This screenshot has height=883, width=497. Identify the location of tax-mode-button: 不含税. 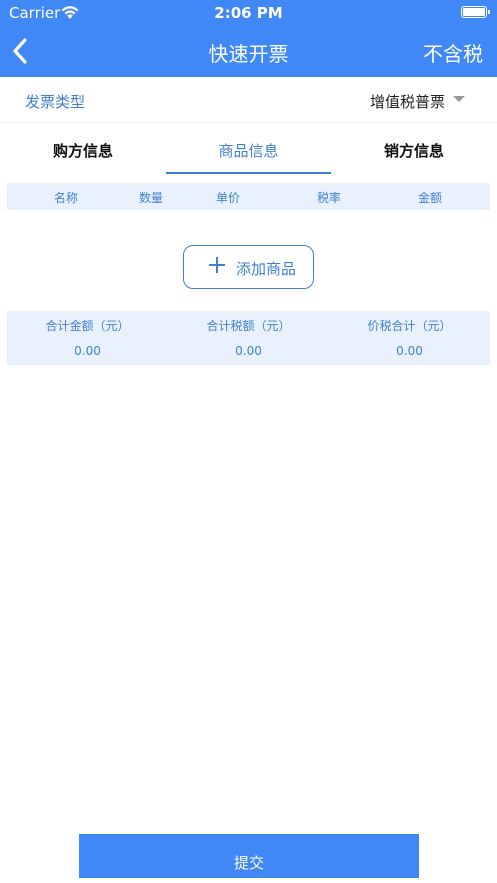
(453, 52).